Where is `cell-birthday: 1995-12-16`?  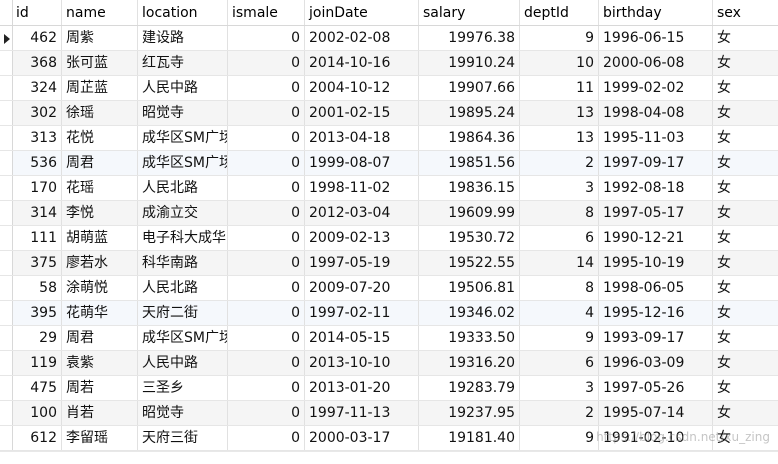 cell-birthday: 1995-12-16 is located at coordinates (656, 313).